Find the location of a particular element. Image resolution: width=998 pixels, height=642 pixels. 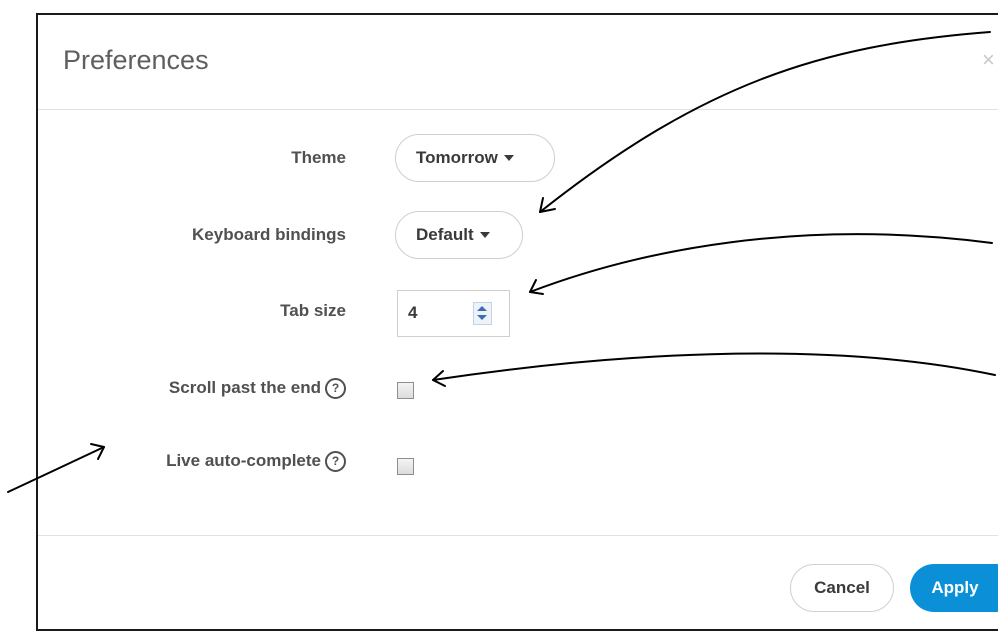

keyboard-bindings-dropdown: Default is located at coordinates (459, 235).